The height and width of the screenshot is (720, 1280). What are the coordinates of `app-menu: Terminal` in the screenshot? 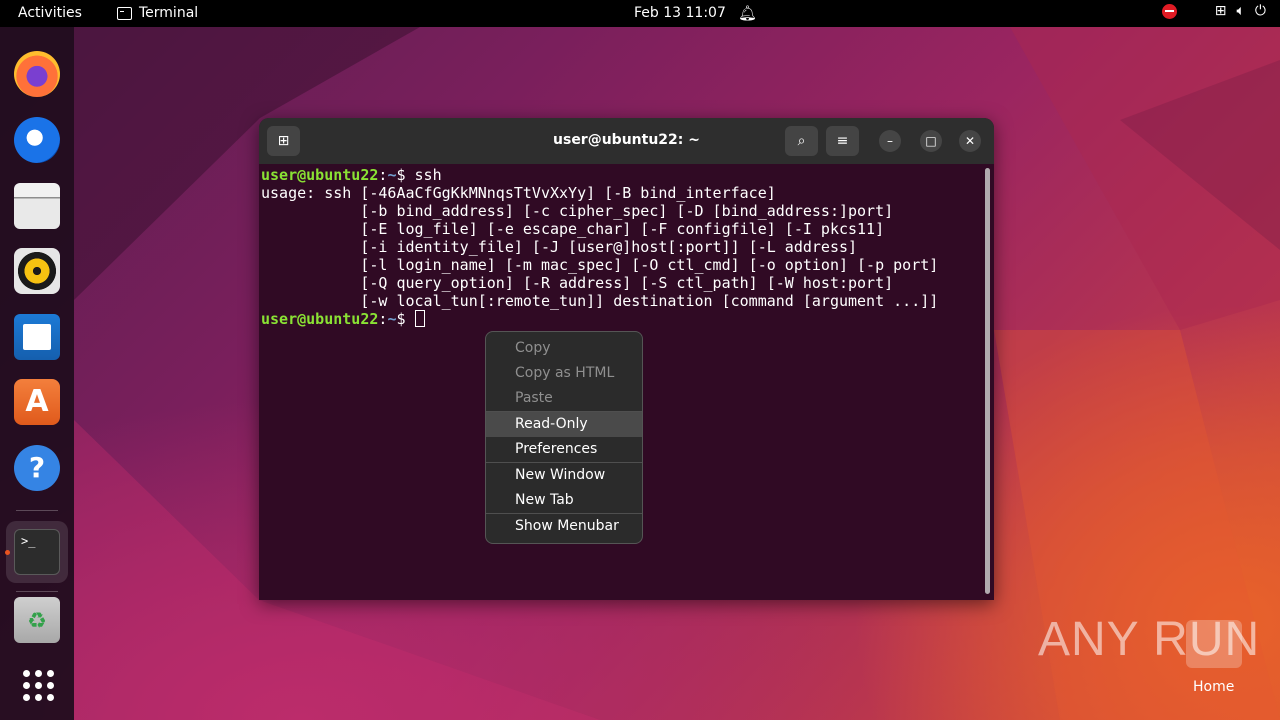 It's located at (157, 13).